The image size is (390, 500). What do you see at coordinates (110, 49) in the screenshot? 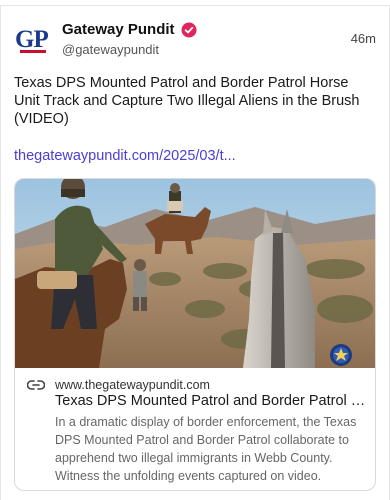
I see `author-handle: @gatewaypundit` at bounding box center [110, 49].